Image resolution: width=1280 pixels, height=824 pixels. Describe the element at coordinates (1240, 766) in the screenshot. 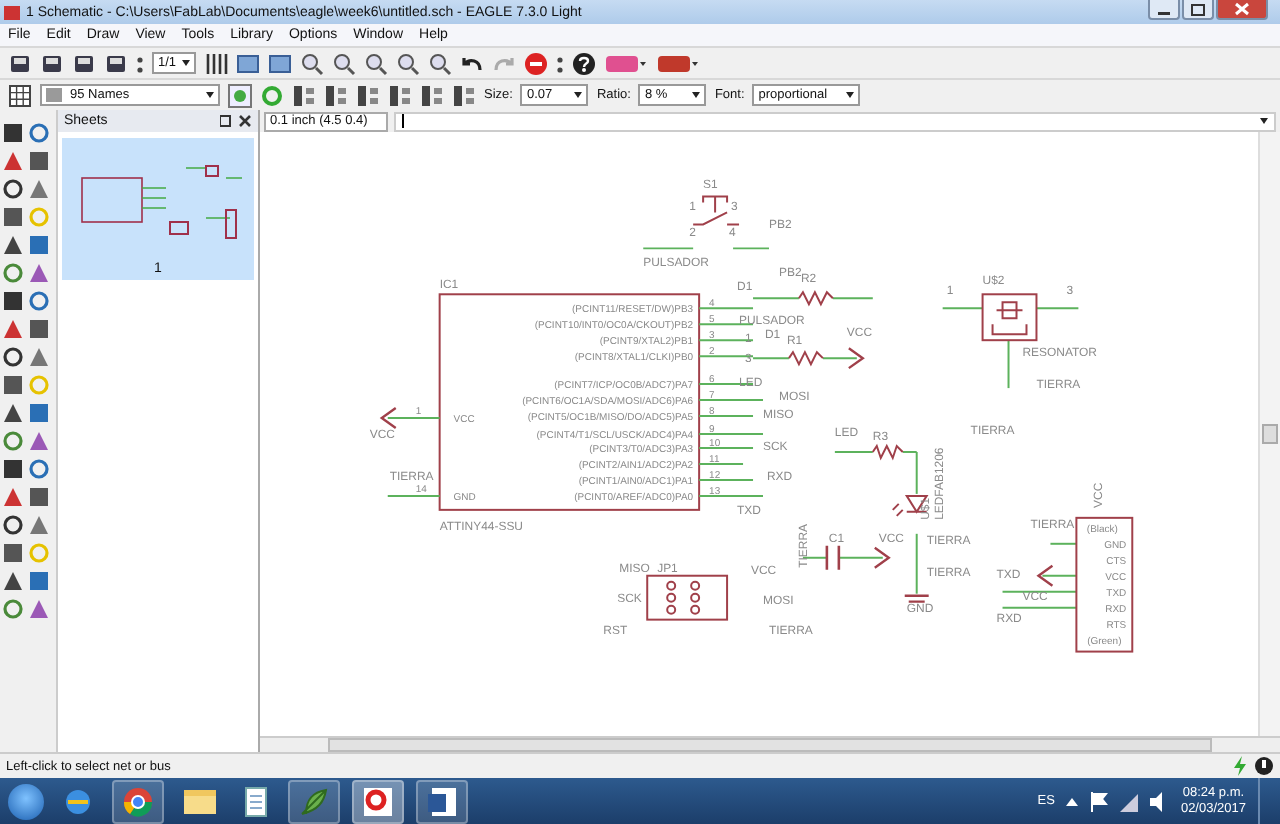

I see `lightning-icon` at that location.